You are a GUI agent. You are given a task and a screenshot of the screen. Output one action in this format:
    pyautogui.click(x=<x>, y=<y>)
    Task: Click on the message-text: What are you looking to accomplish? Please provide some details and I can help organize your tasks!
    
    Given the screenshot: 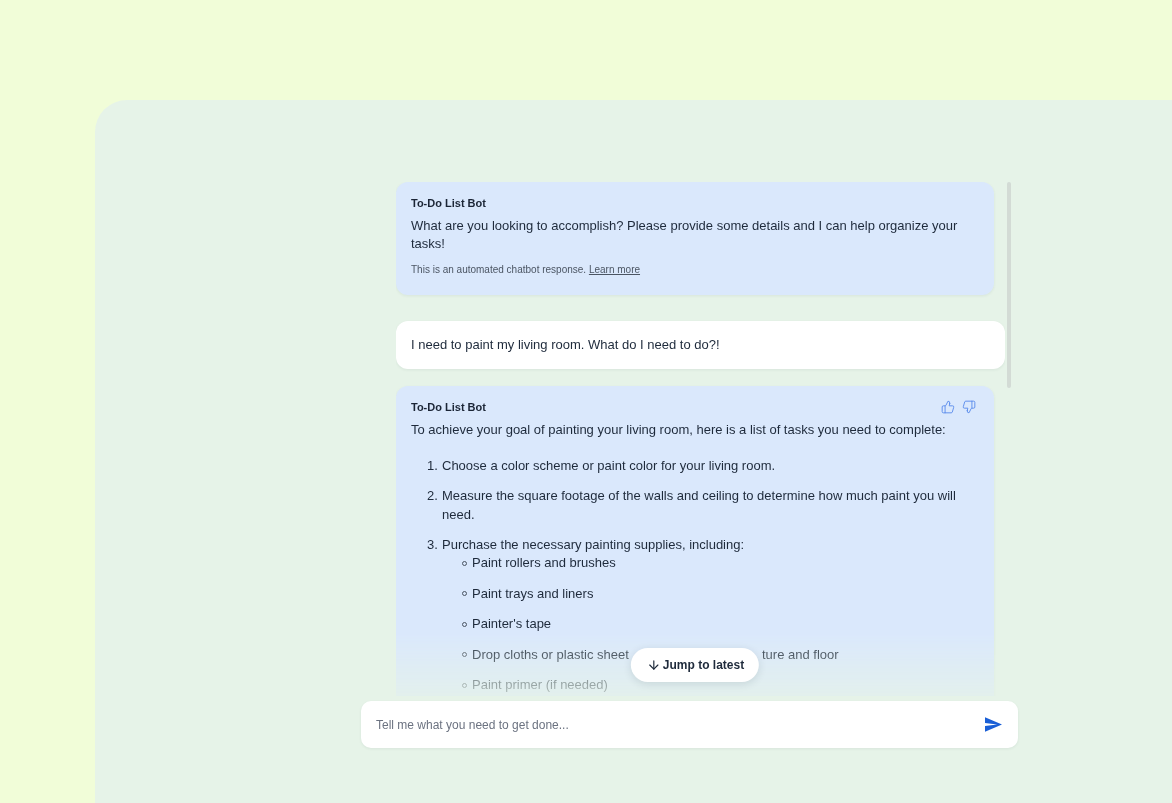 What is the action you would take?
    pyautogui.click(x=685, y=235)
    